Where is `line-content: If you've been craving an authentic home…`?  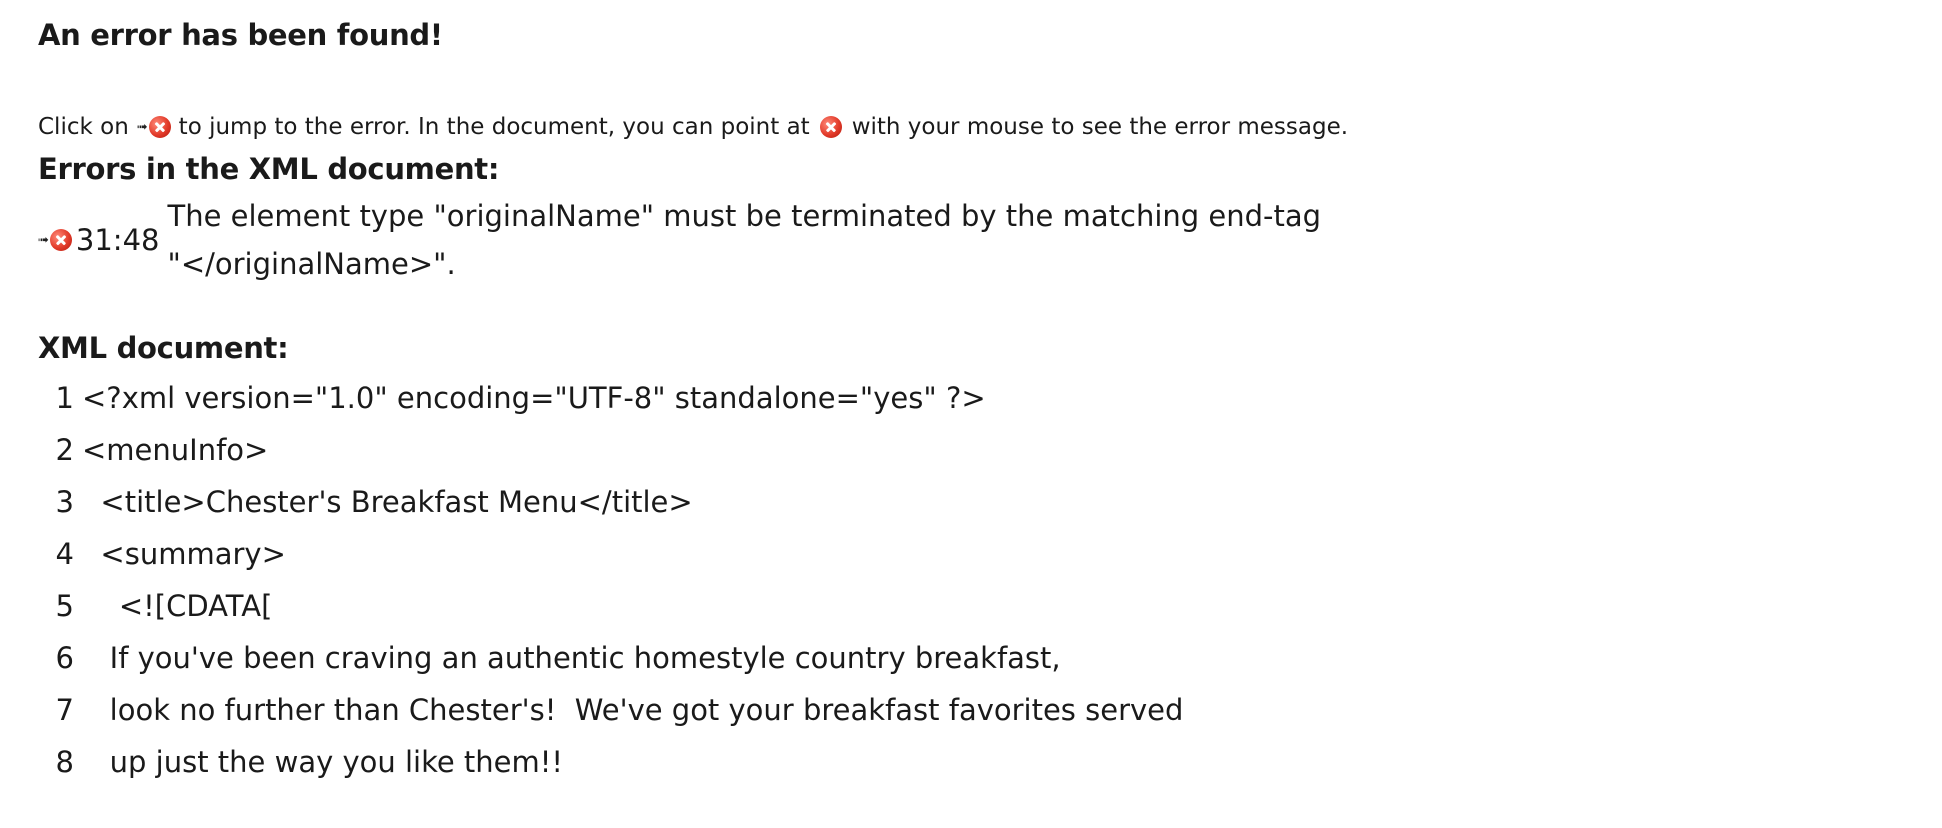 line-content: If you've been craving an authentic home… is located at coordinates (571, 658).